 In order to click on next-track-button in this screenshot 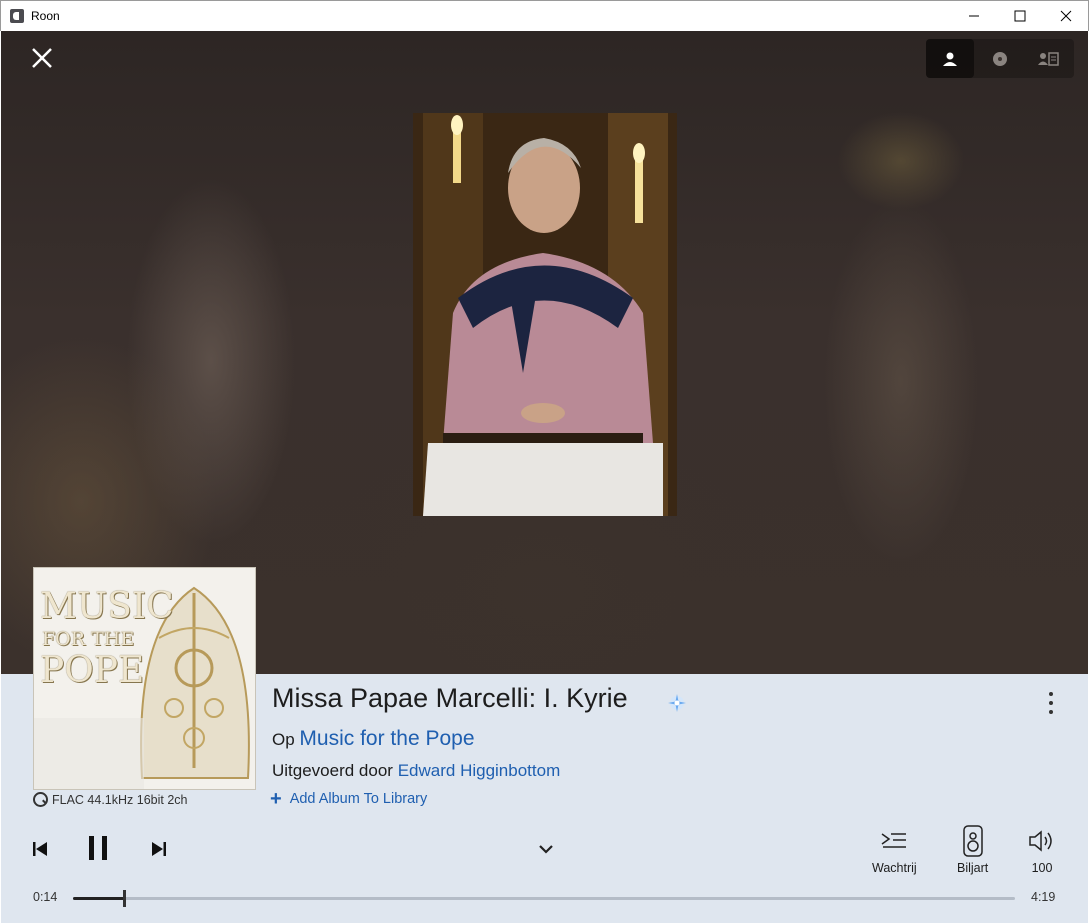, I will do `click(159, 849)`.